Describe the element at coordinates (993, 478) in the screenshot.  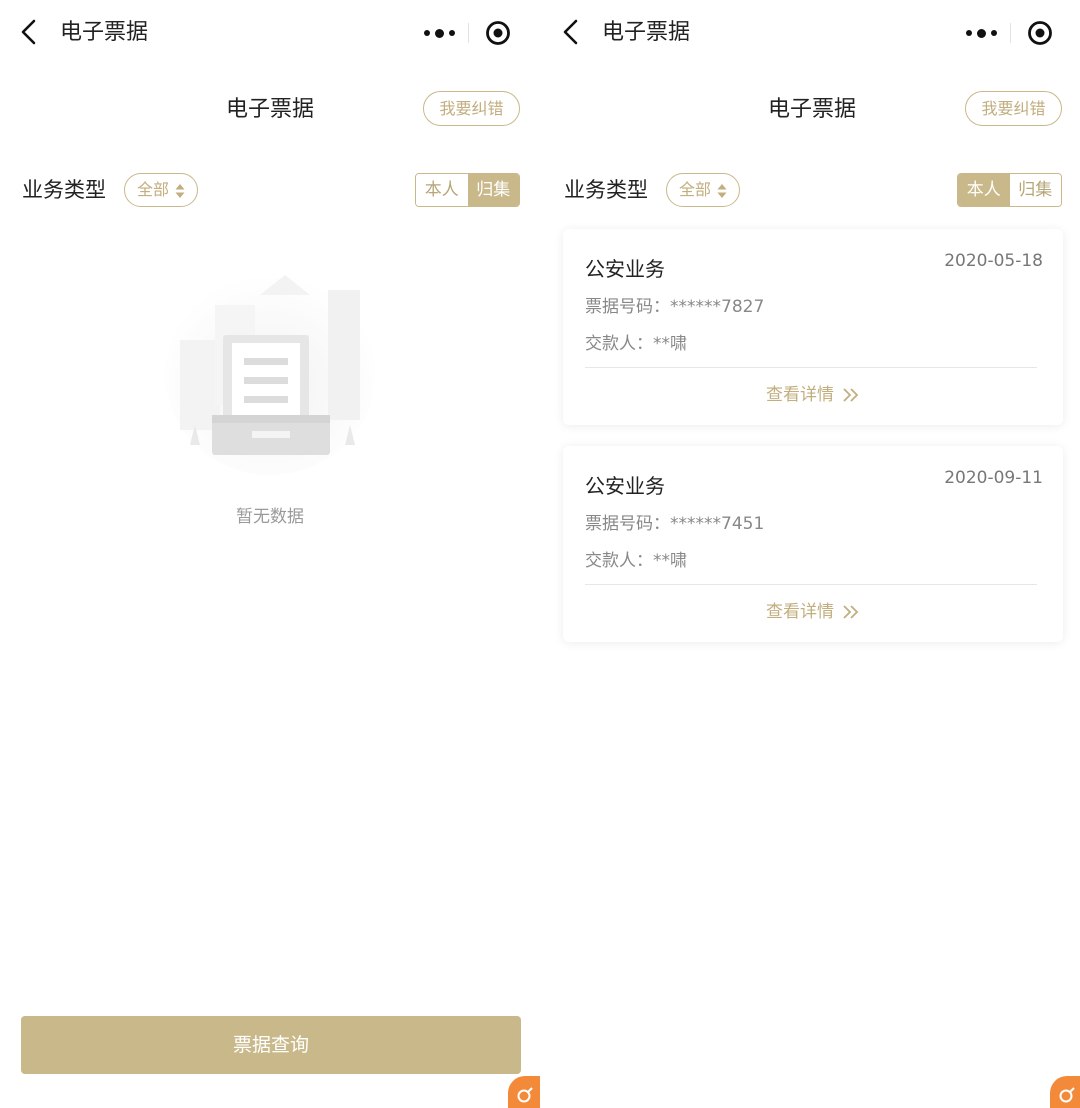
I see `ticket-date: 2020-09-11` at that location.